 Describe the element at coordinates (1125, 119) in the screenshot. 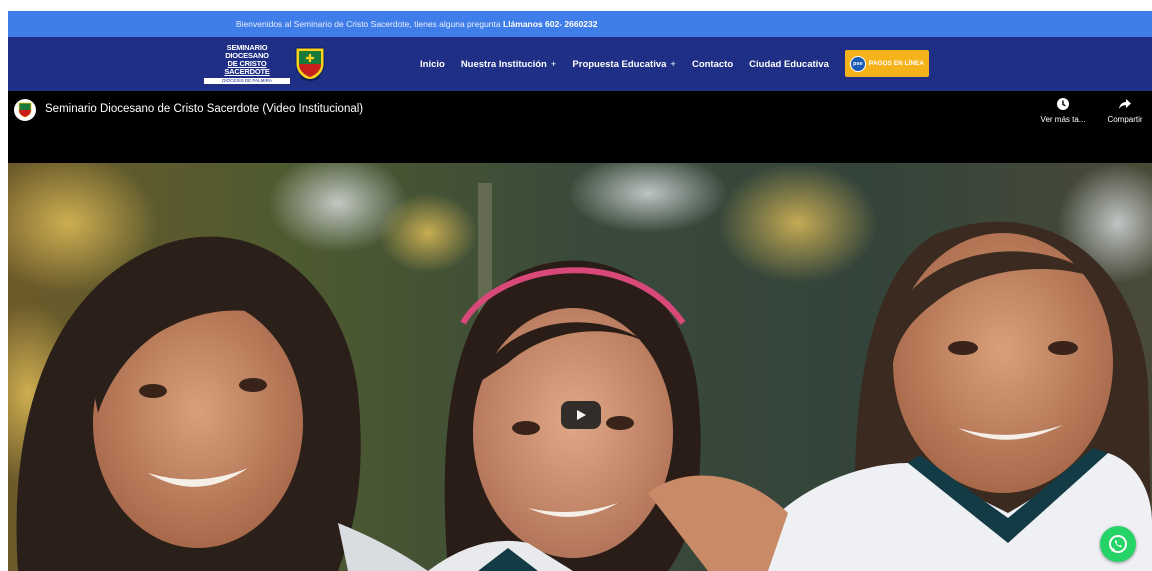

I see `share-label: Compartir` at that location.